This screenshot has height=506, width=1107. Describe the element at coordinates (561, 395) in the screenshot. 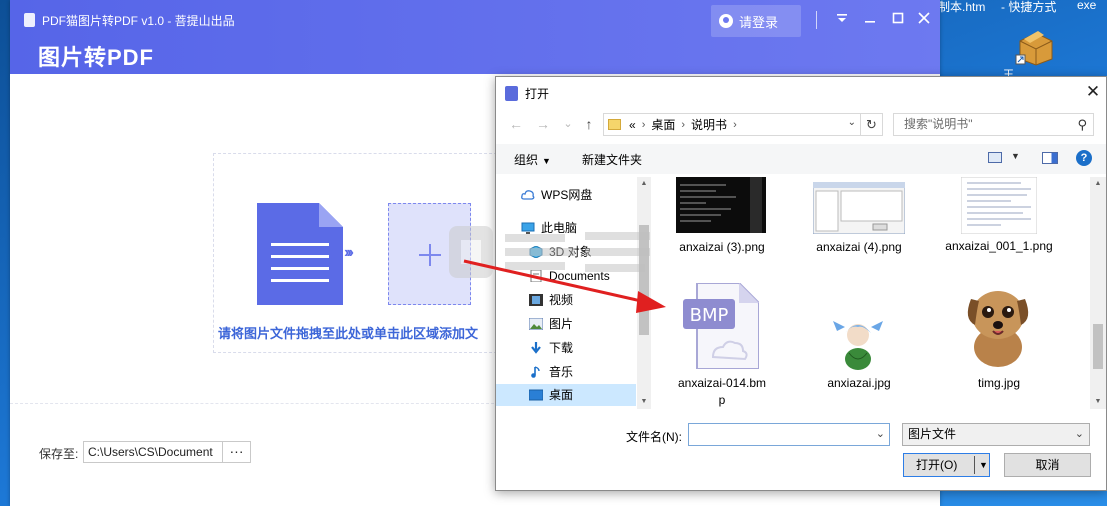

I see `sidebar-item-label: 桌面` at that location.